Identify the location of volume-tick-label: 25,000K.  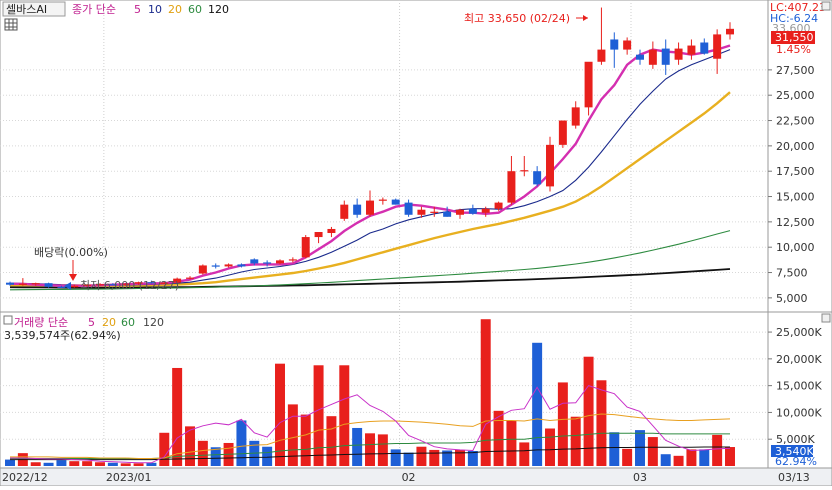
(799, 332).